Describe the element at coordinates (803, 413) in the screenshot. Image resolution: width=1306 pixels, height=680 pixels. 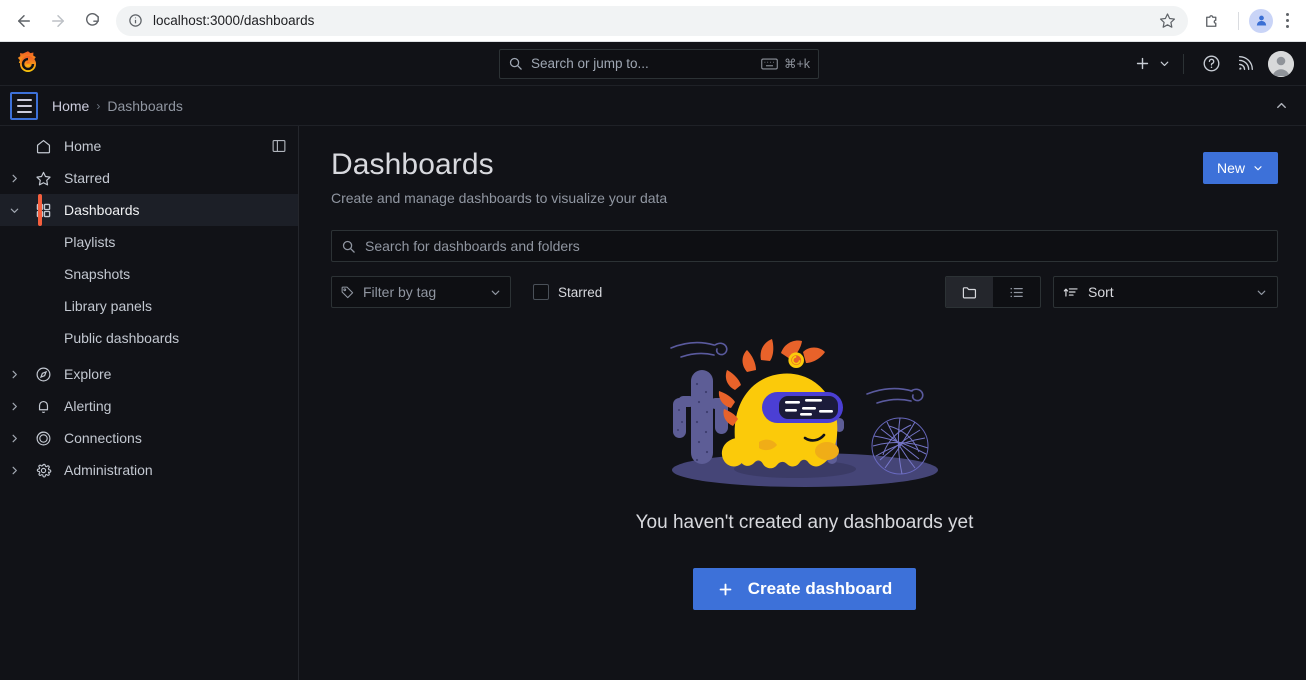
I see `grafana-mascot-vr-illustration` at that location.